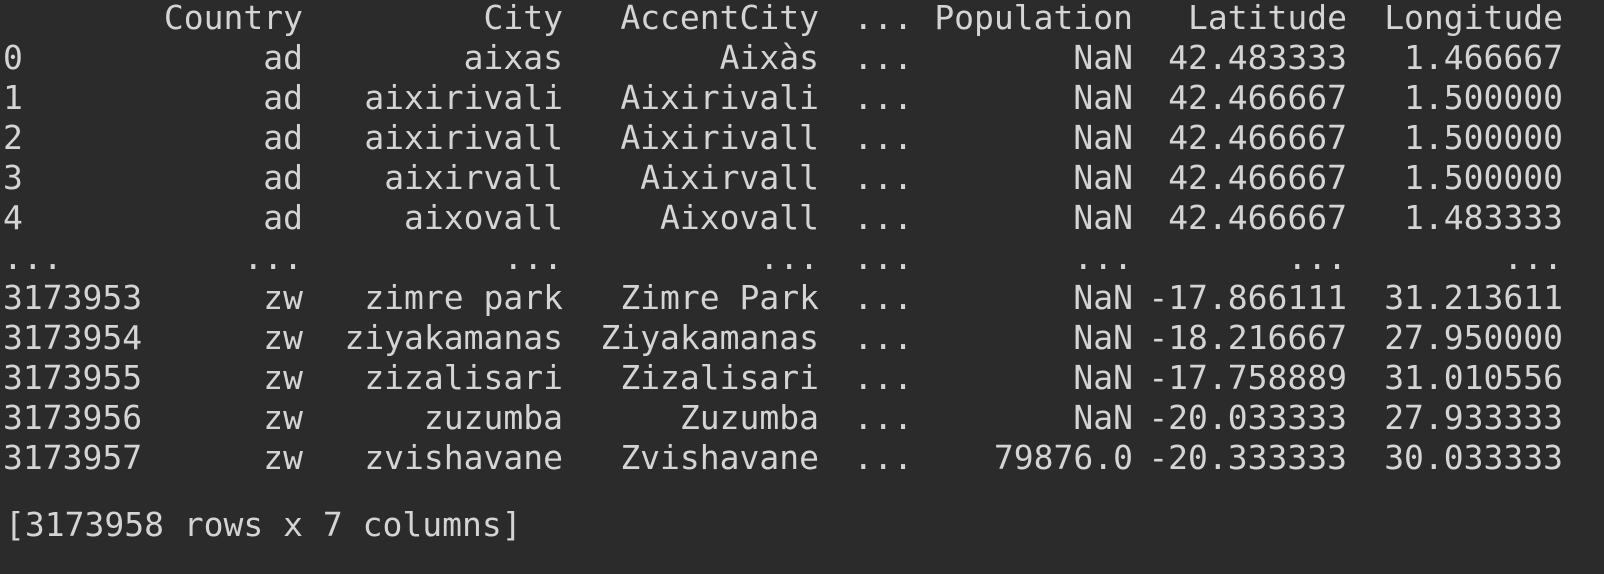 The width and height of the screenshot is (1604, 574). I want to click on cell-city: aixirvall, so click(473, 177).